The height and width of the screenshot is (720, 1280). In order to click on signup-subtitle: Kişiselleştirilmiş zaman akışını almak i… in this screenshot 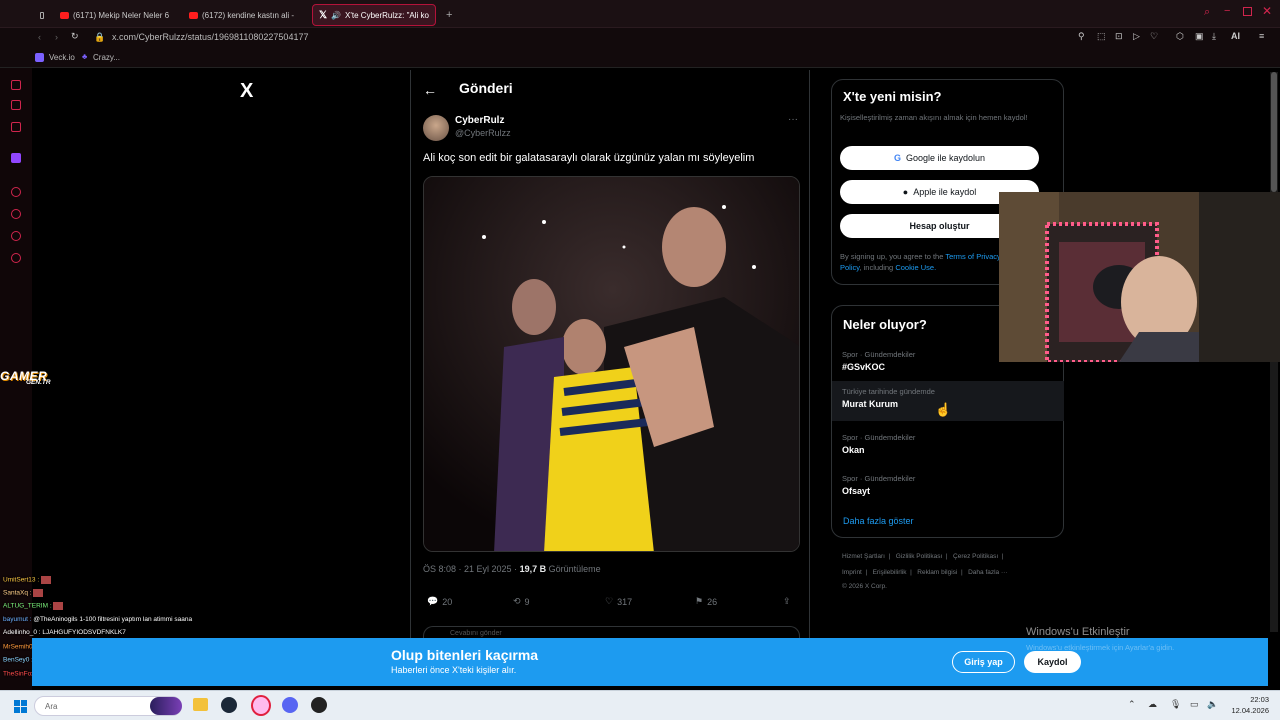, I will do `click(934, 117)`.